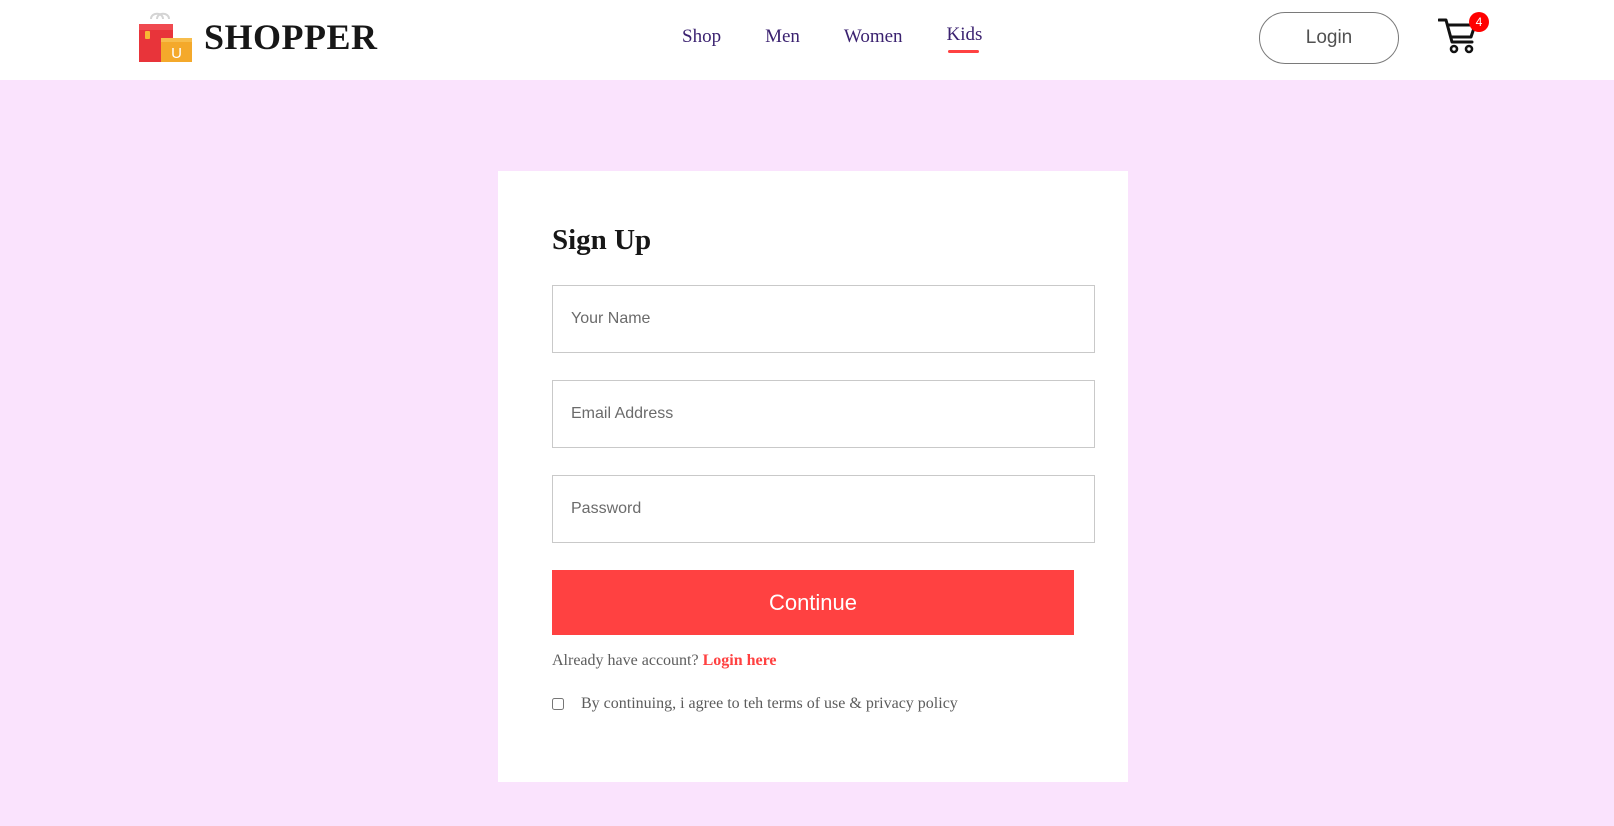  Describe the element at coordinates (701, 37) in the screenshot. I see `nav-item-shop: Shop` at that location.